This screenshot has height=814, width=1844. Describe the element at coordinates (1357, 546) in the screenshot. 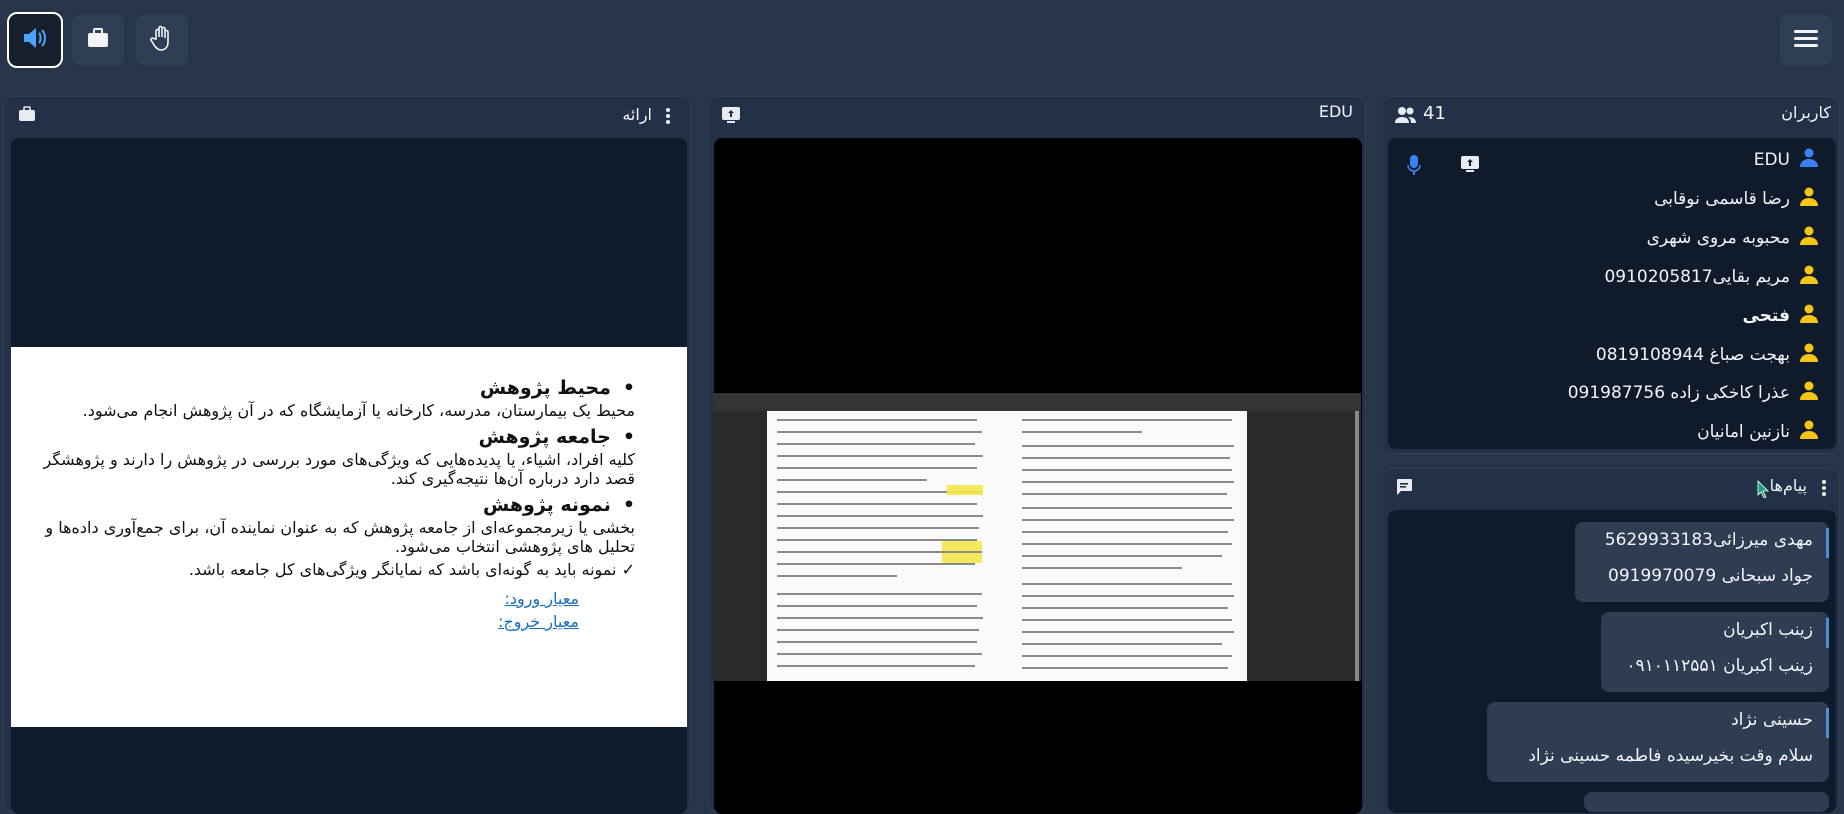

I see `viewer-scrollbar` at that location.